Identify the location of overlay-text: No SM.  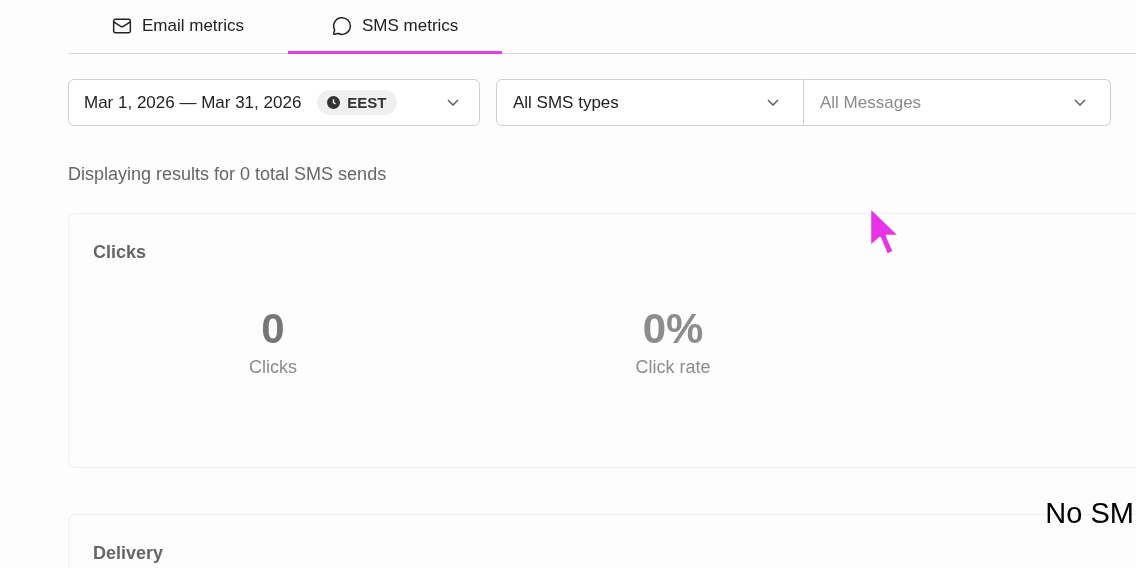
(1089, 513).